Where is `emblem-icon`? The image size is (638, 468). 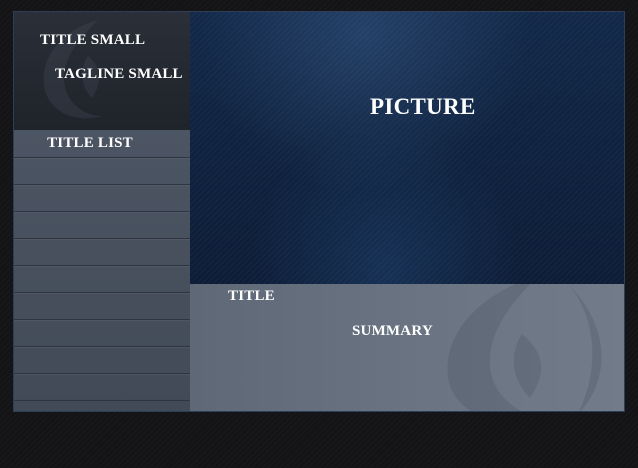 emblem-icon is located at coordinates (524, 347).